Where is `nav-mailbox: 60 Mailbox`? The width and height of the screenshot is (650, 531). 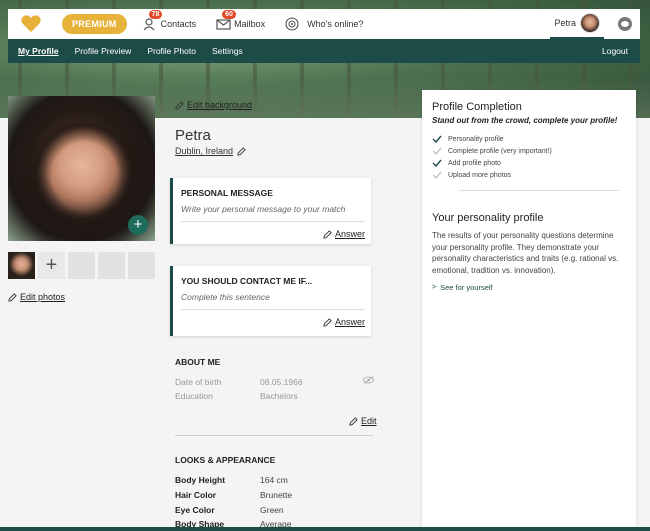 nav-mailbox: 60 Mailbox is located at coordinates (241, 20).